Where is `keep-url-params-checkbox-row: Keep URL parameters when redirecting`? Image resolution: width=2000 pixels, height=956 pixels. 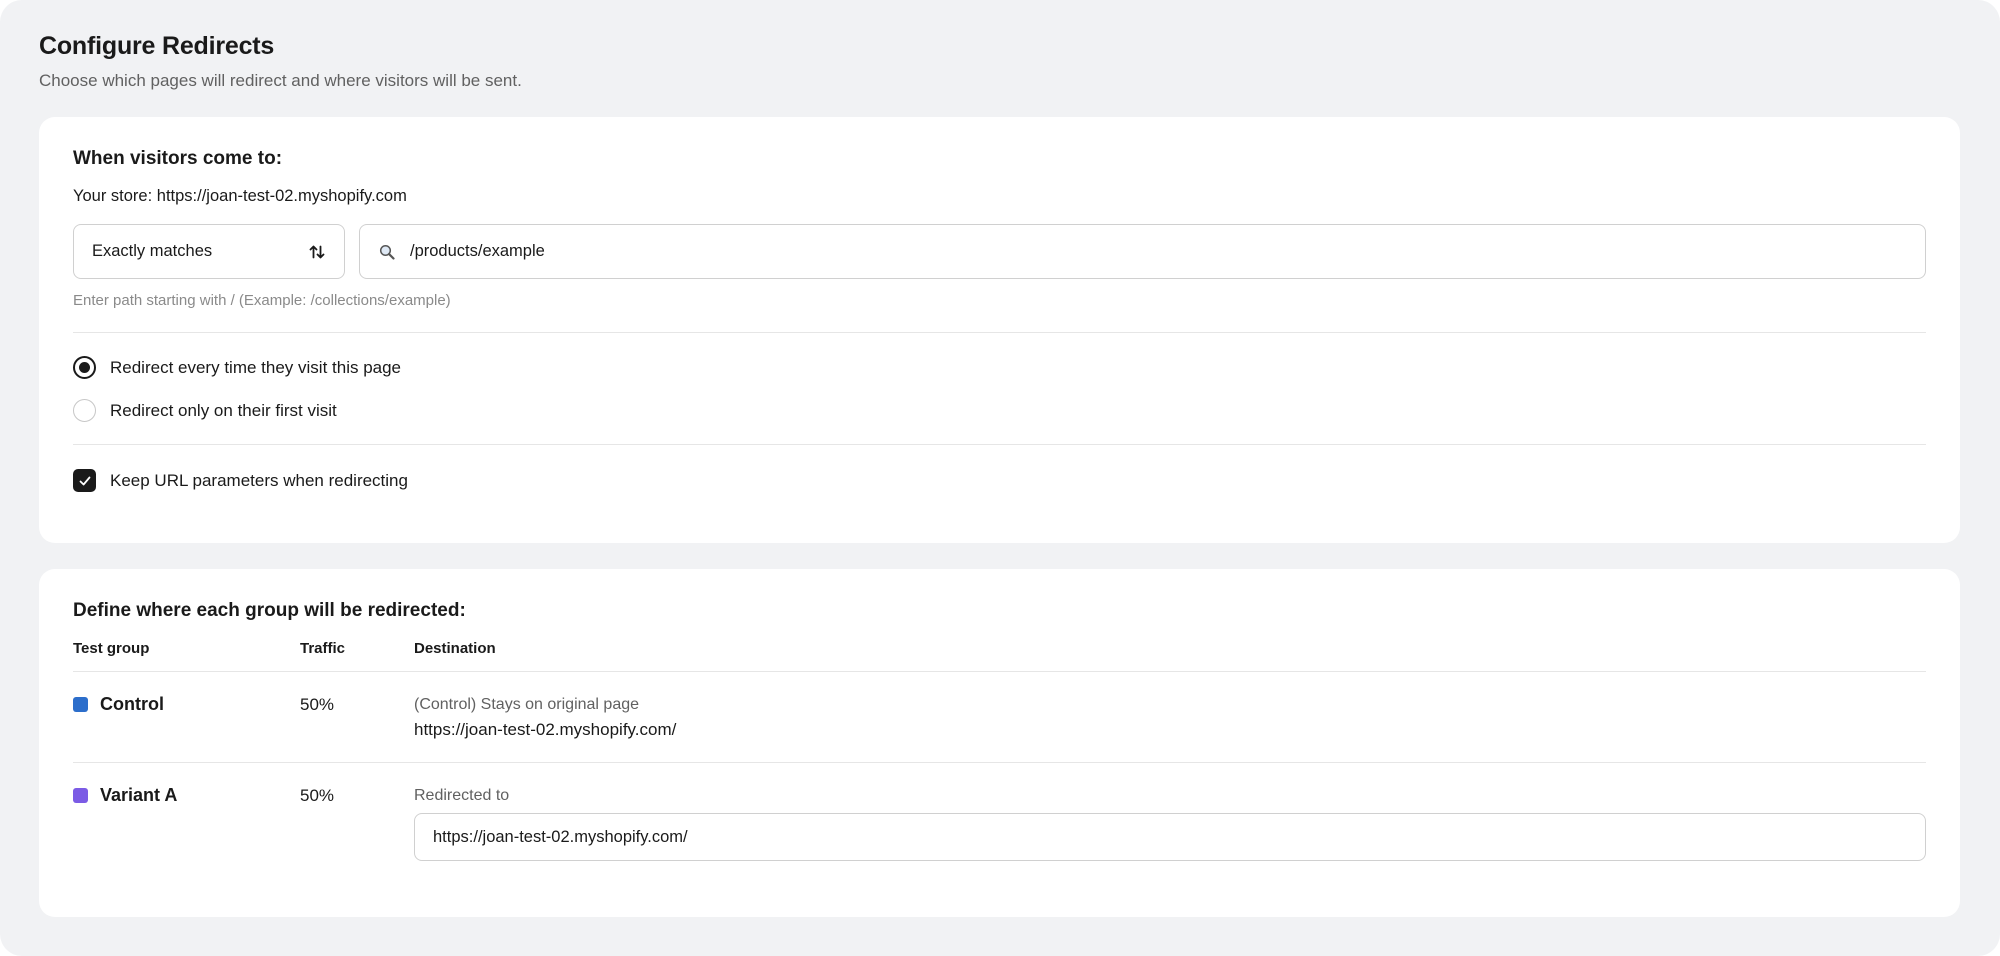
keep-url-params-checkbox-row: Keep URL parameters when redirecting is located at coordinates (240, 480).